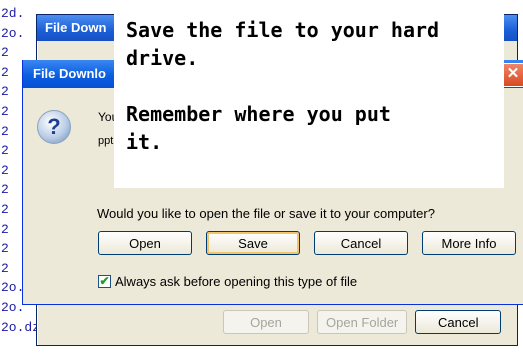 The height and width of the screenshot is (364, 523). Describe the element at coordinates (361, 243) in the screenshot. I see `cancel-button: Cancel` at that location.